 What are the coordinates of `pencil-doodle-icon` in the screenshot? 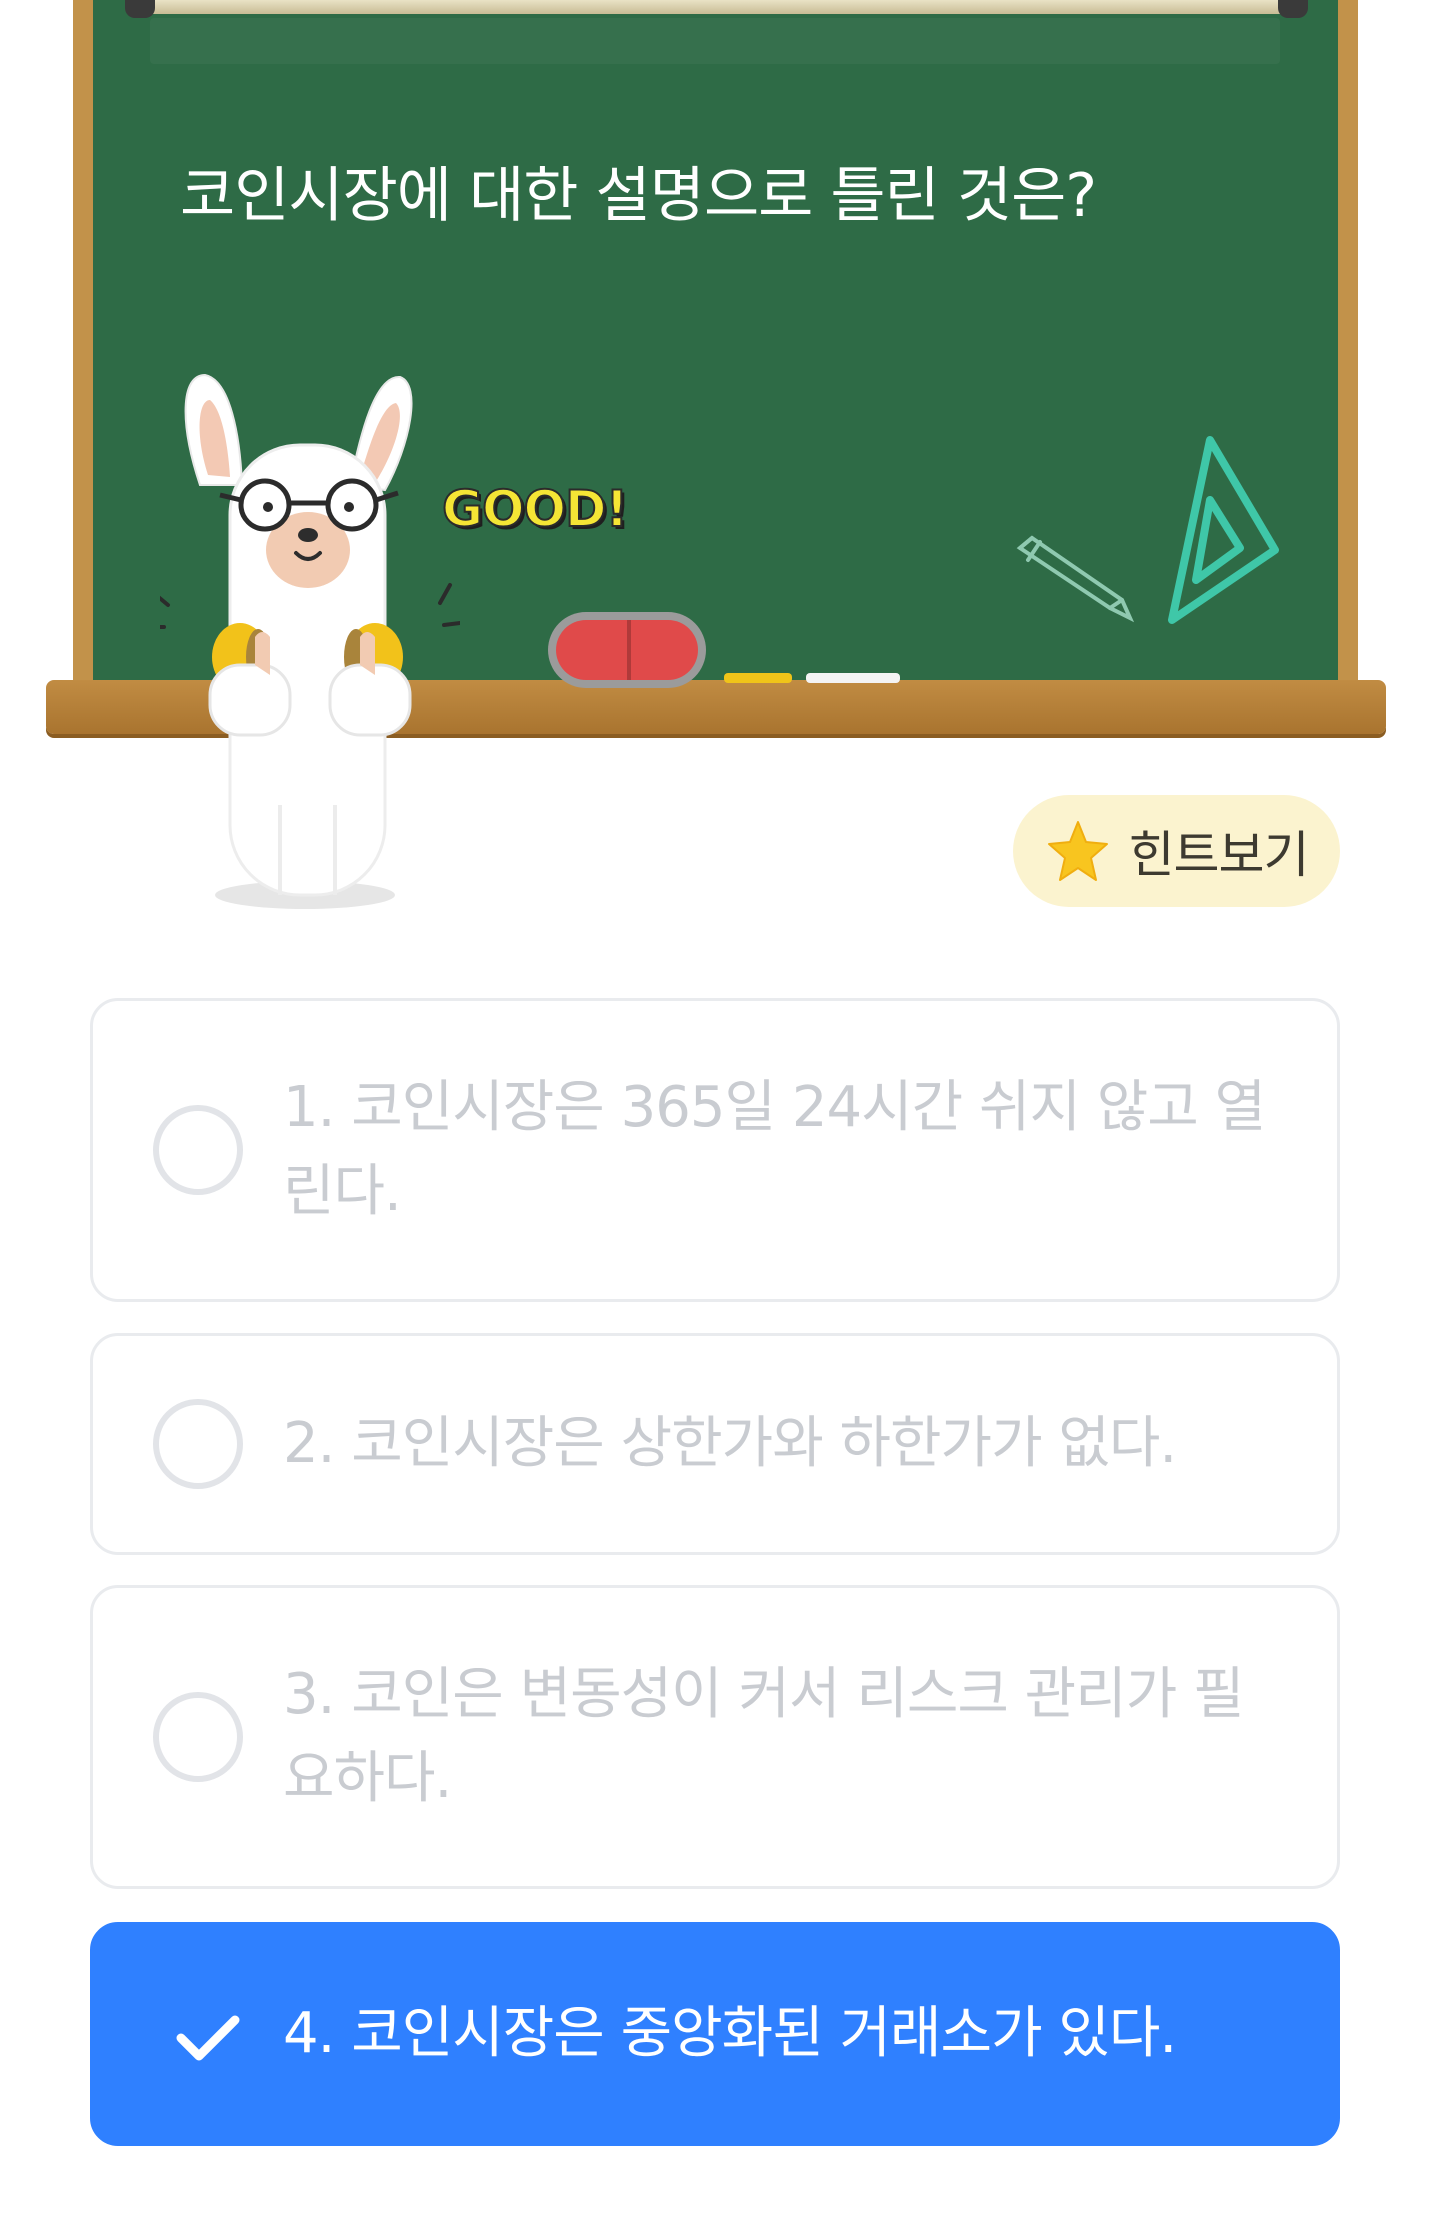 It's located at (1075, 579).